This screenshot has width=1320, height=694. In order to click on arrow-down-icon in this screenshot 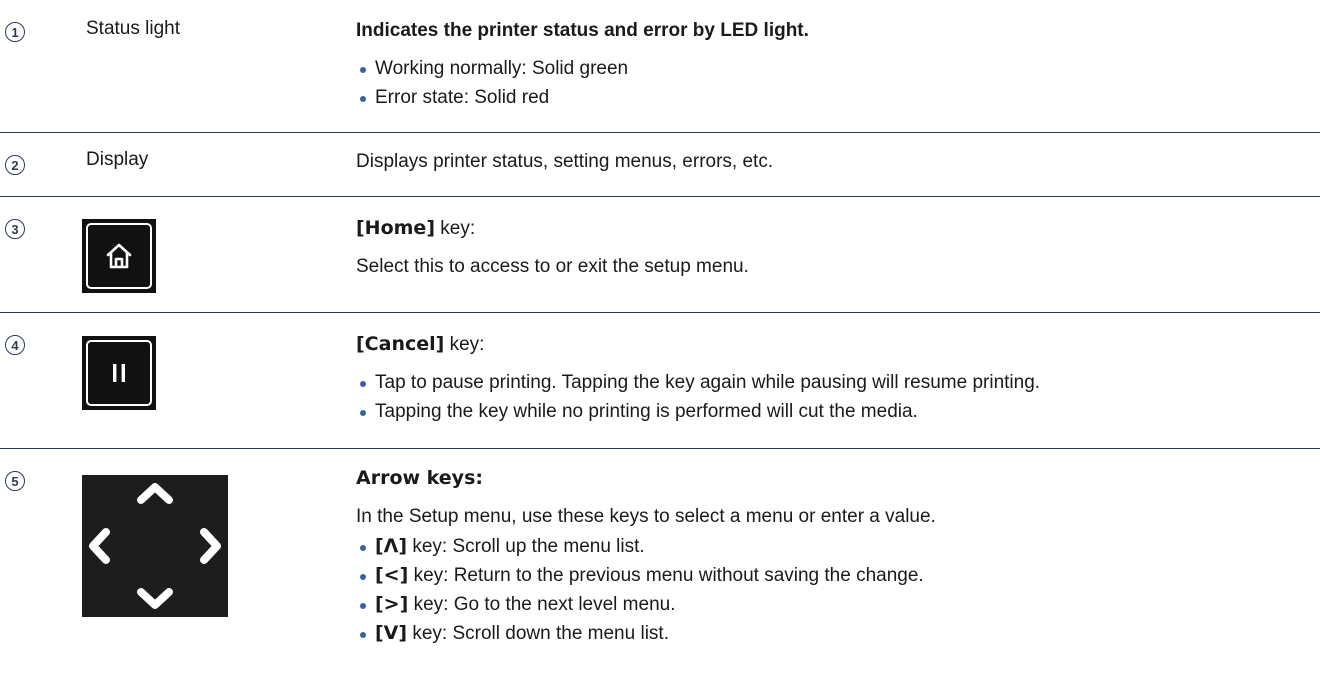, I will do `click(155, 598)`.